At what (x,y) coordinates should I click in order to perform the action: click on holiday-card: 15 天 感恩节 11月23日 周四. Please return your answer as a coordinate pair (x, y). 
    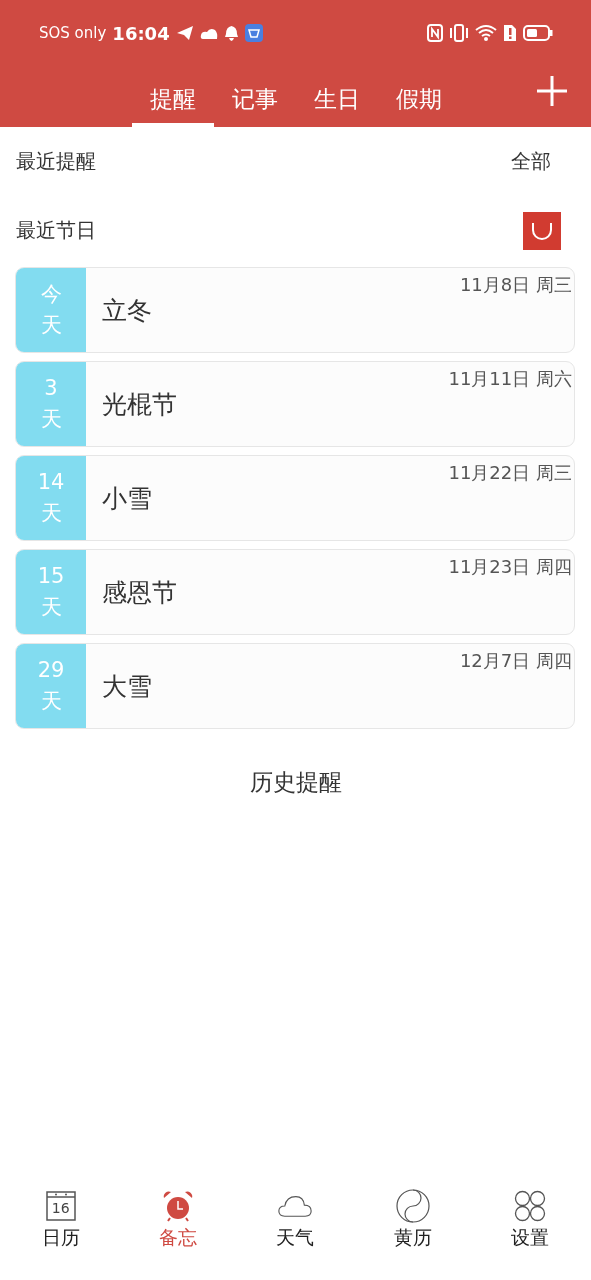
    Looking at the image, I should click on (295, 592).